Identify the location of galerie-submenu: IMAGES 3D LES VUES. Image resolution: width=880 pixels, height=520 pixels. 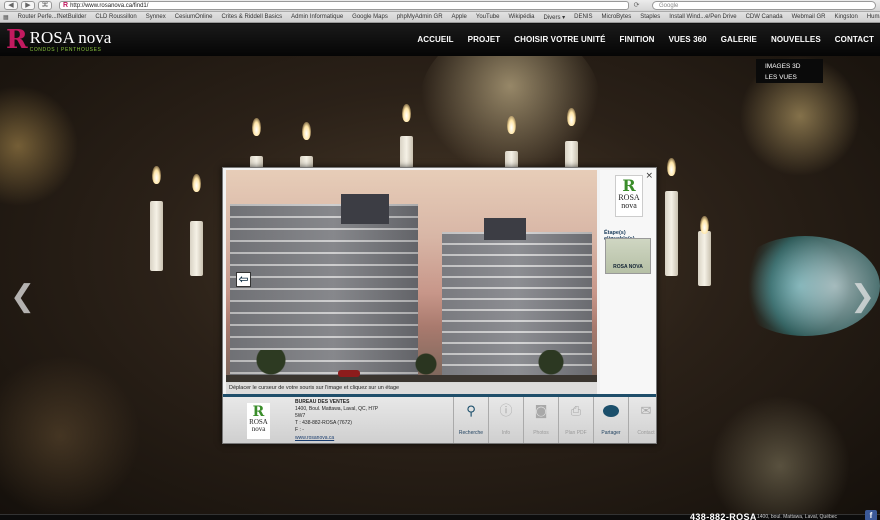
(789, 71).